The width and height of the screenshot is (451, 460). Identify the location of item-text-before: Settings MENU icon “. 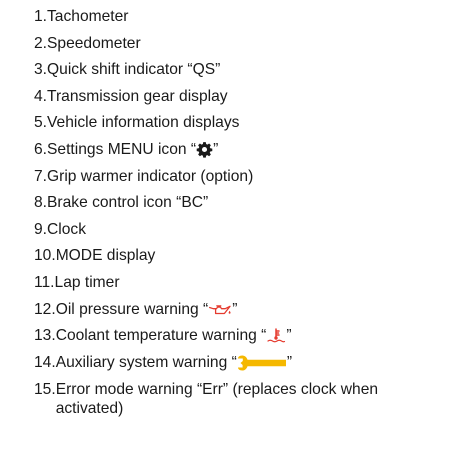
(122, 149).